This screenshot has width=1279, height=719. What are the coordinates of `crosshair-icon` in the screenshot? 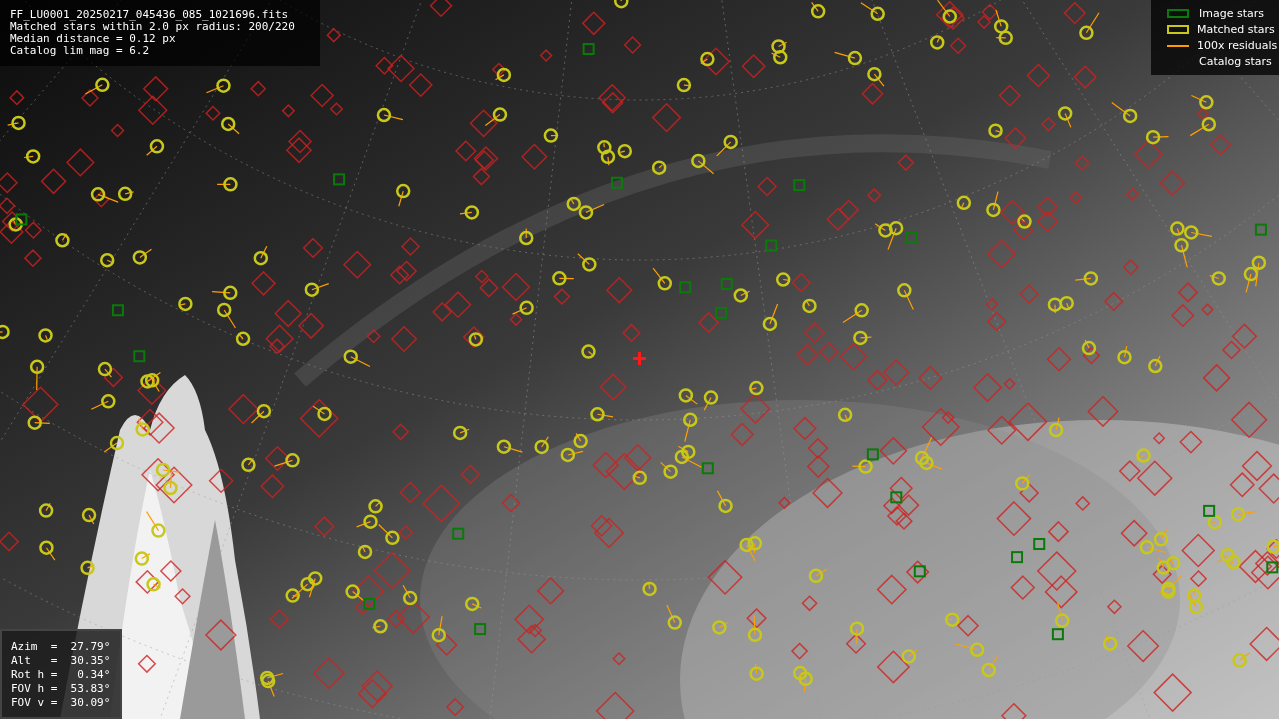 It's located at (639, 358).